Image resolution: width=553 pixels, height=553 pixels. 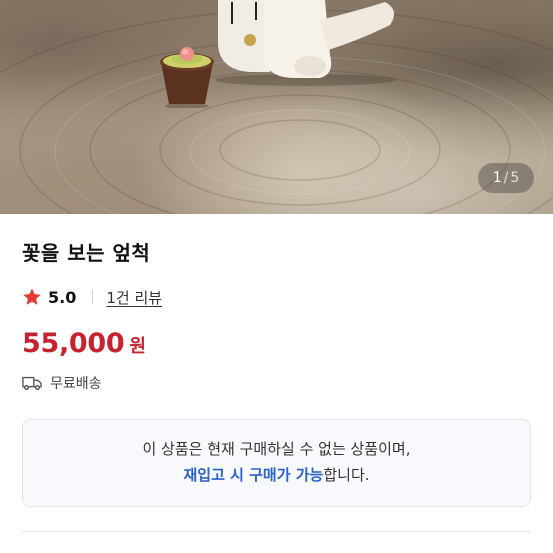 I want to click on restock-highlight: 재입고 시 구매가 가능, so click(x=253, y=475).